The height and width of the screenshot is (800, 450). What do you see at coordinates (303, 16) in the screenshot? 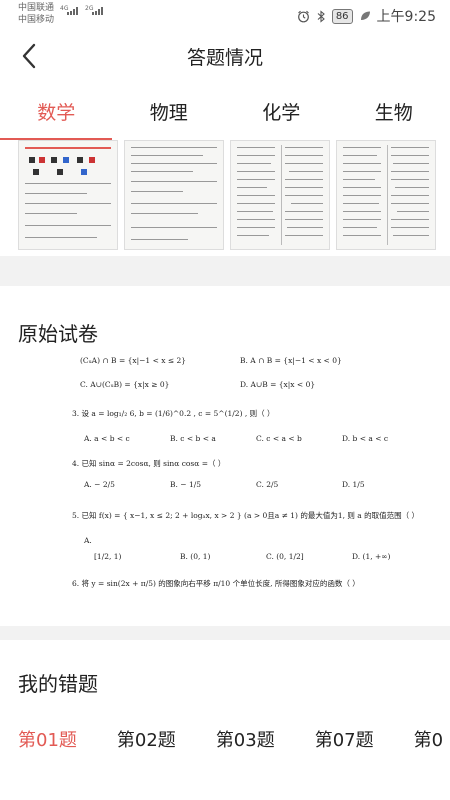
I see `alarm-icon` at bounding box center [303, 16].